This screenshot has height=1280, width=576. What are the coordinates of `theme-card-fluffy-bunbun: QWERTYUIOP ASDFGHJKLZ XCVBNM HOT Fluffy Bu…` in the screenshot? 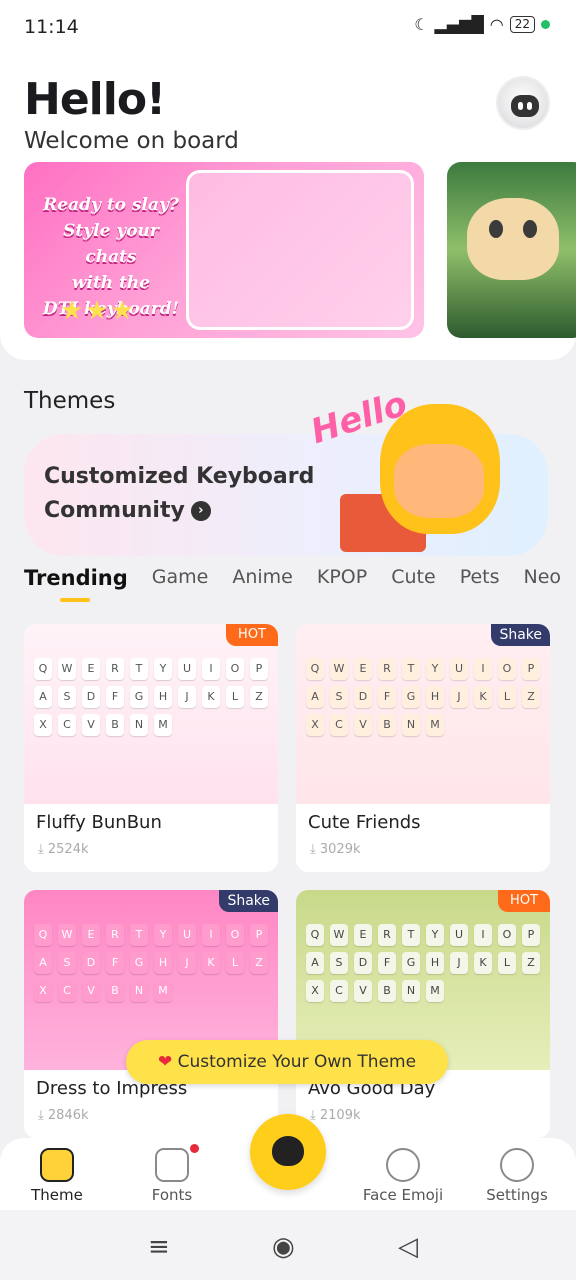 It's located at (151, 748).